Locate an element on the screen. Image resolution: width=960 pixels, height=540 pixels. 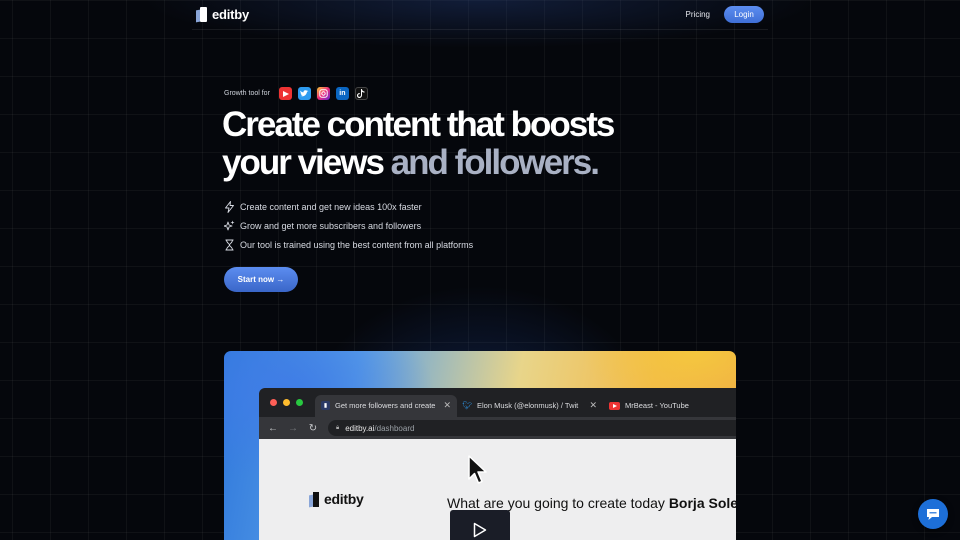
dashboard-logo-icon is located at coordinates (314, 499).